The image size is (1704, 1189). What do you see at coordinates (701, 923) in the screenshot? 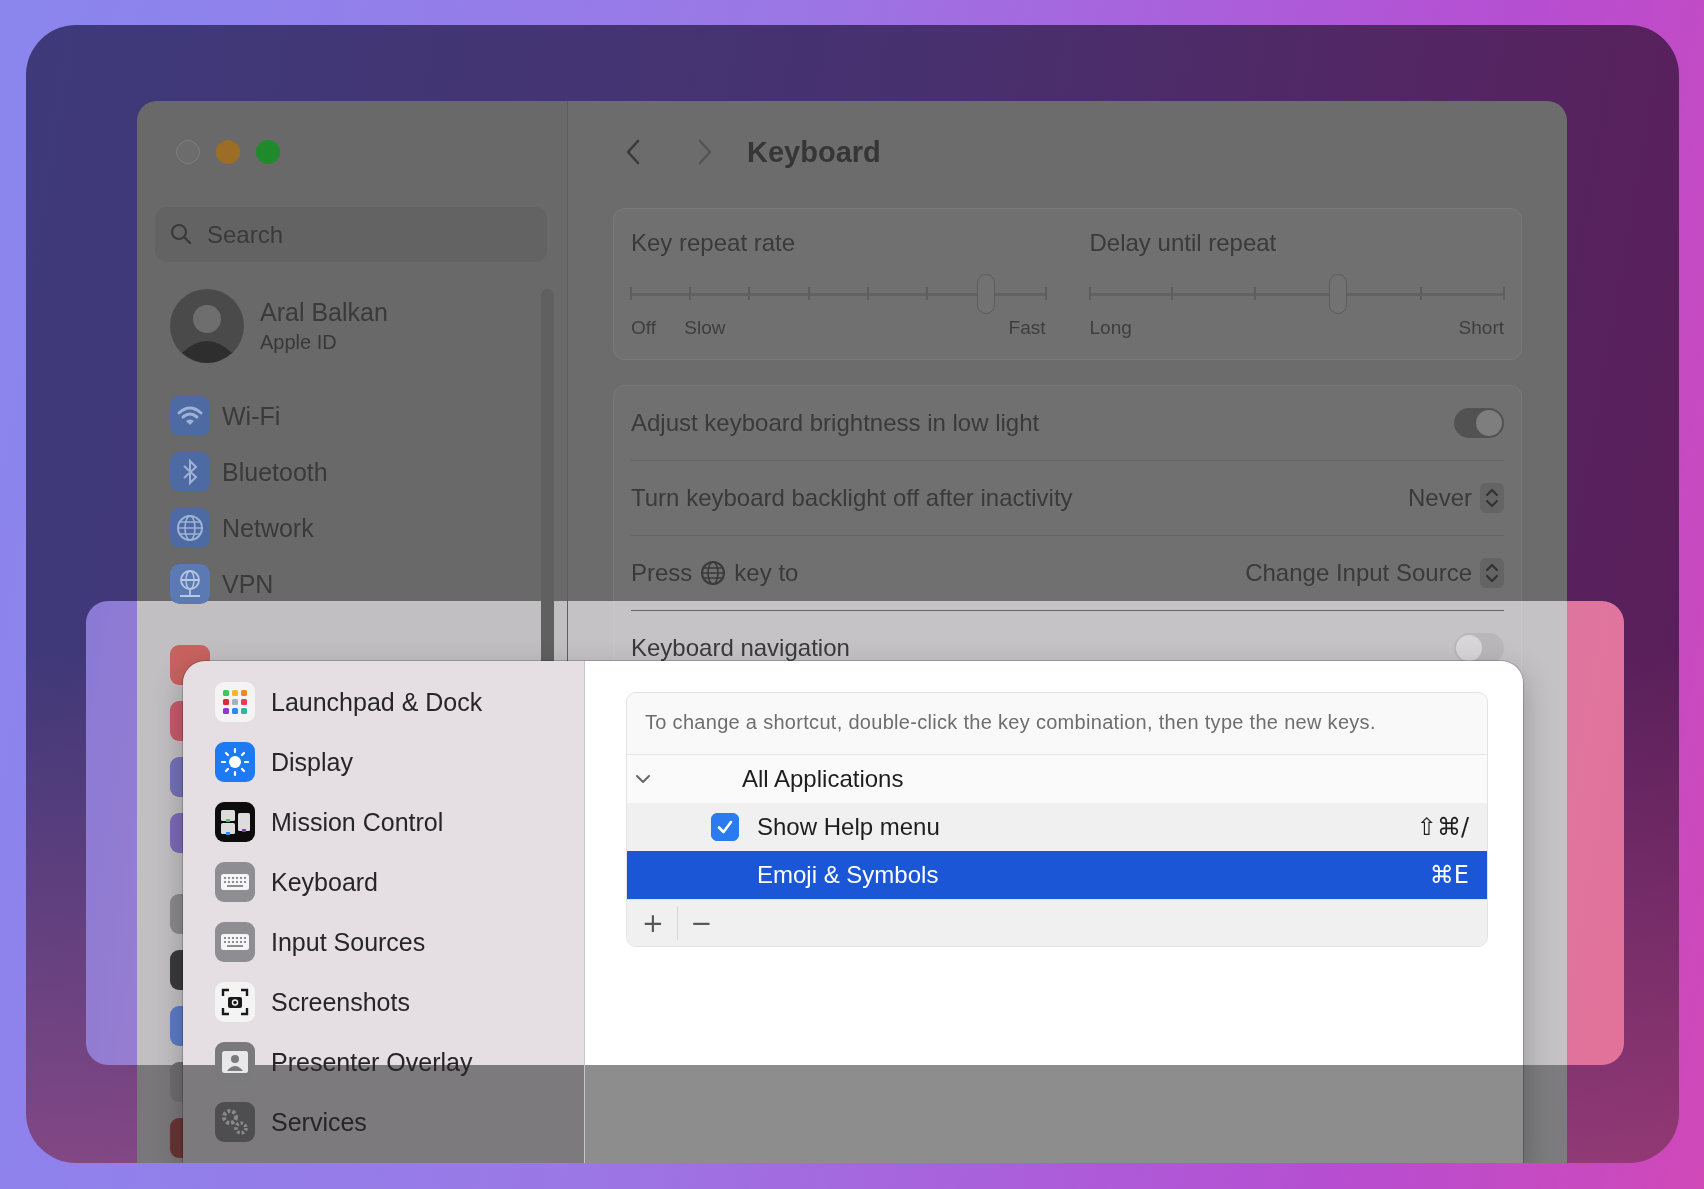
I see `remove-button: −` at bounding box center [701, 923].